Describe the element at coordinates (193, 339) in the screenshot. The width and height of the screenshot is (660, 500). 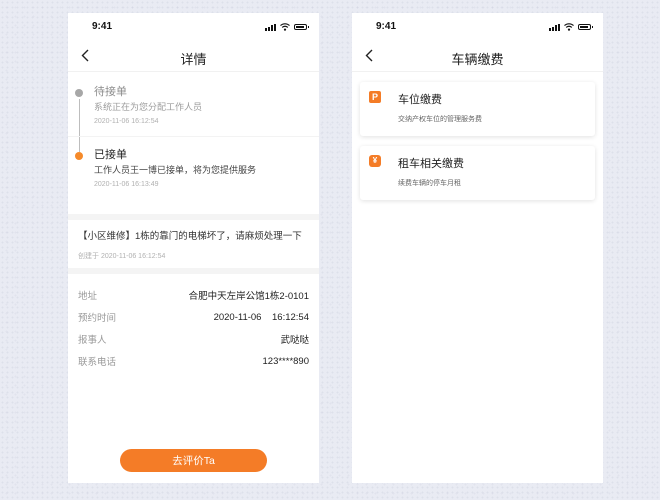
I see `info-row-reporter: 报事人 武哒哒` at that location.